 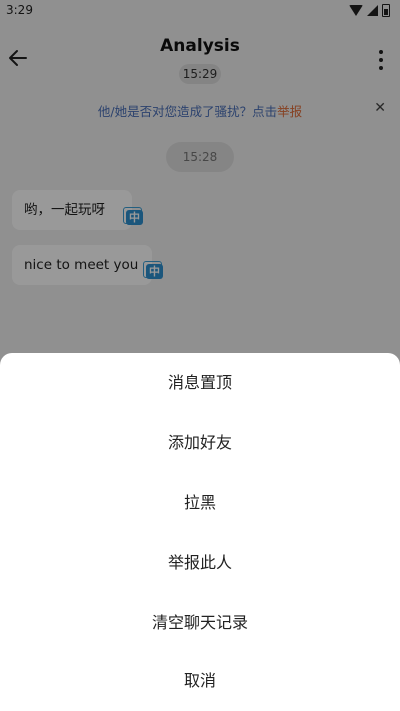 What do you see at coordinates (200, 503) in the screenshot?
I see `block-option: 拉黑` at bounding box center [200, 503].